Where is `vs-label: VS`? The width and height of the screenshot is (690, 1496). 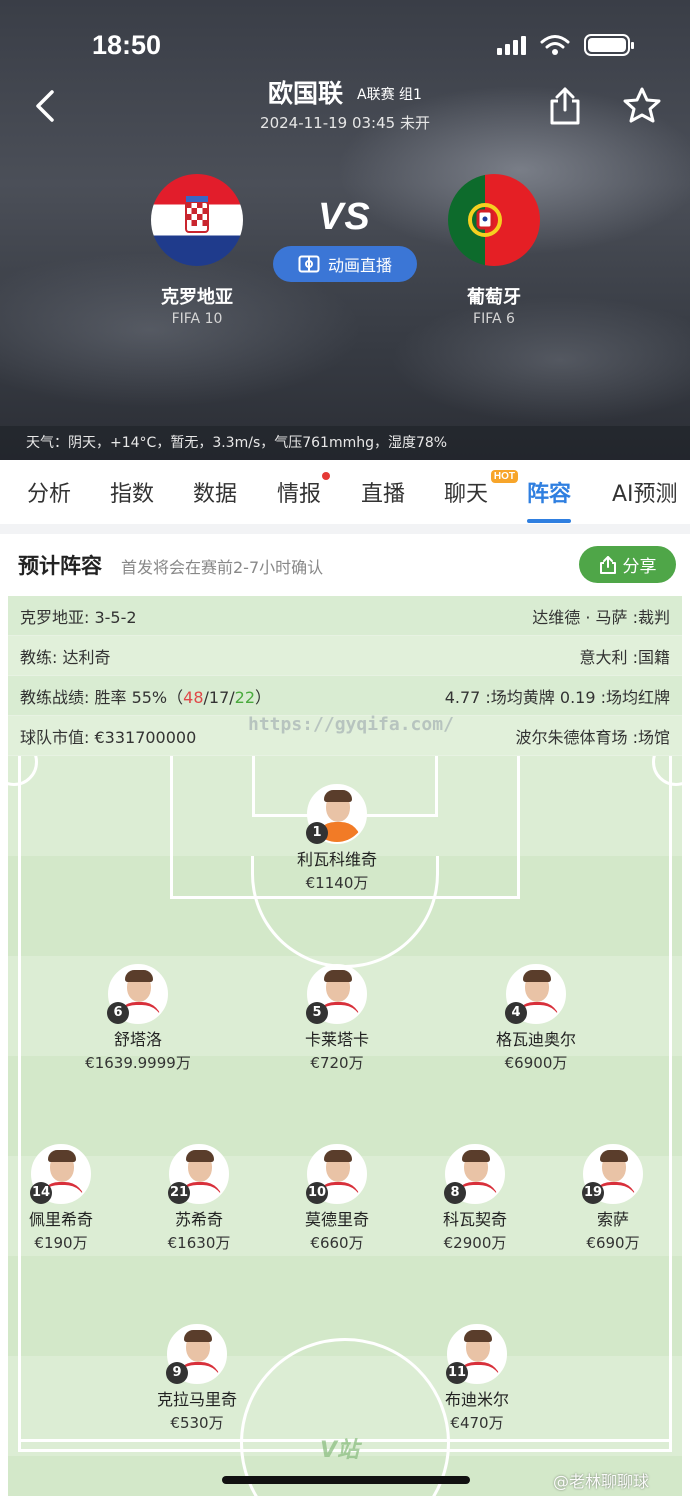 vs-label: VS is located at coordinates (344, 217).